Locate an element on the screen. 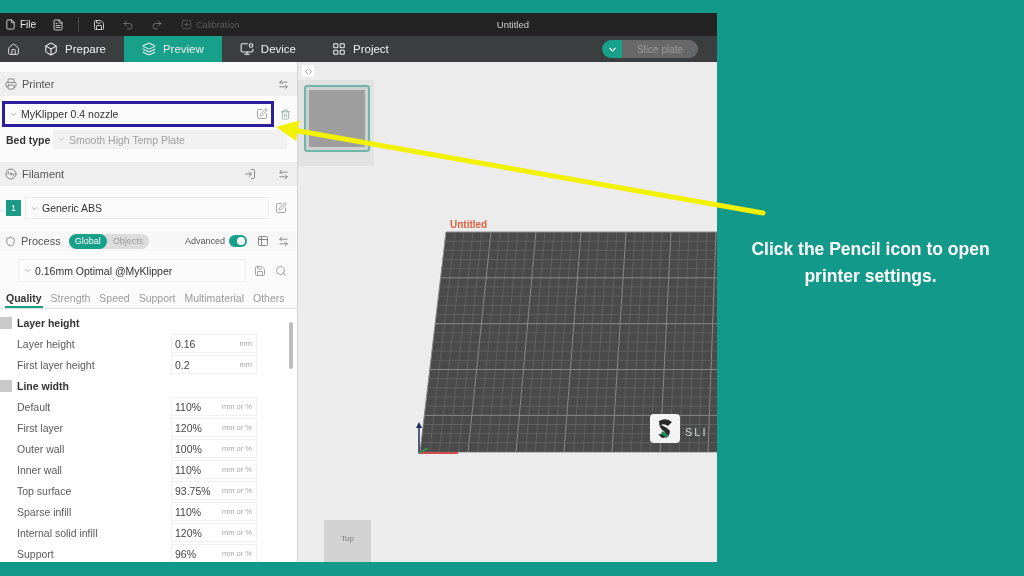 This screenshot has width=1024, height=576. plate-thumbnail is located at coordinates (337, 118).